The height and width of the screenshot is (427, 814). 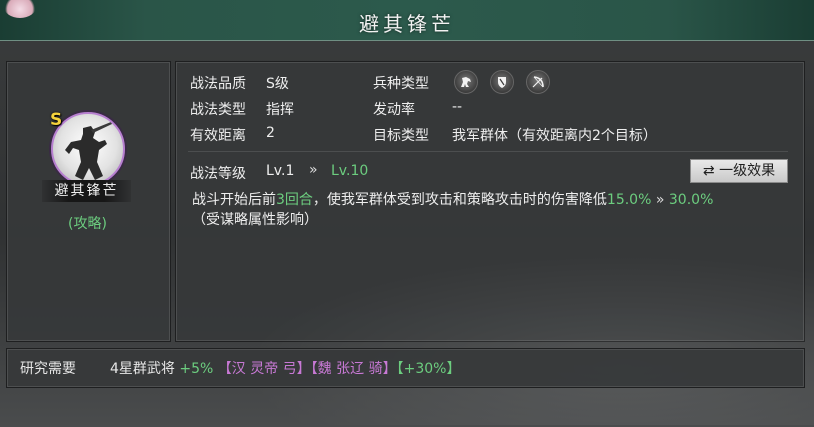 What do you see at coordinates (264, 369) in the screenshot?
I see `research-hero-1: 【汉 灵帝 弓】` at bounding box center [264, 369].